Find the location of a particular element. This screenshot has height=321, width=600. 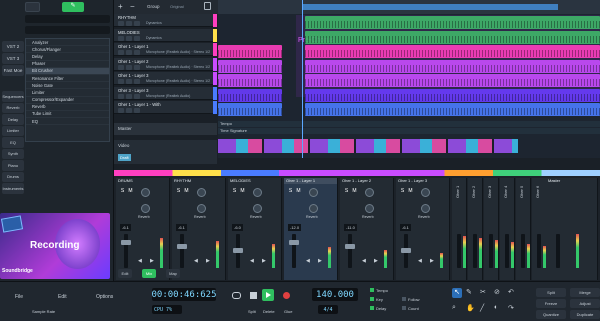

video-thumbnails is located at coordinates (368, 146).